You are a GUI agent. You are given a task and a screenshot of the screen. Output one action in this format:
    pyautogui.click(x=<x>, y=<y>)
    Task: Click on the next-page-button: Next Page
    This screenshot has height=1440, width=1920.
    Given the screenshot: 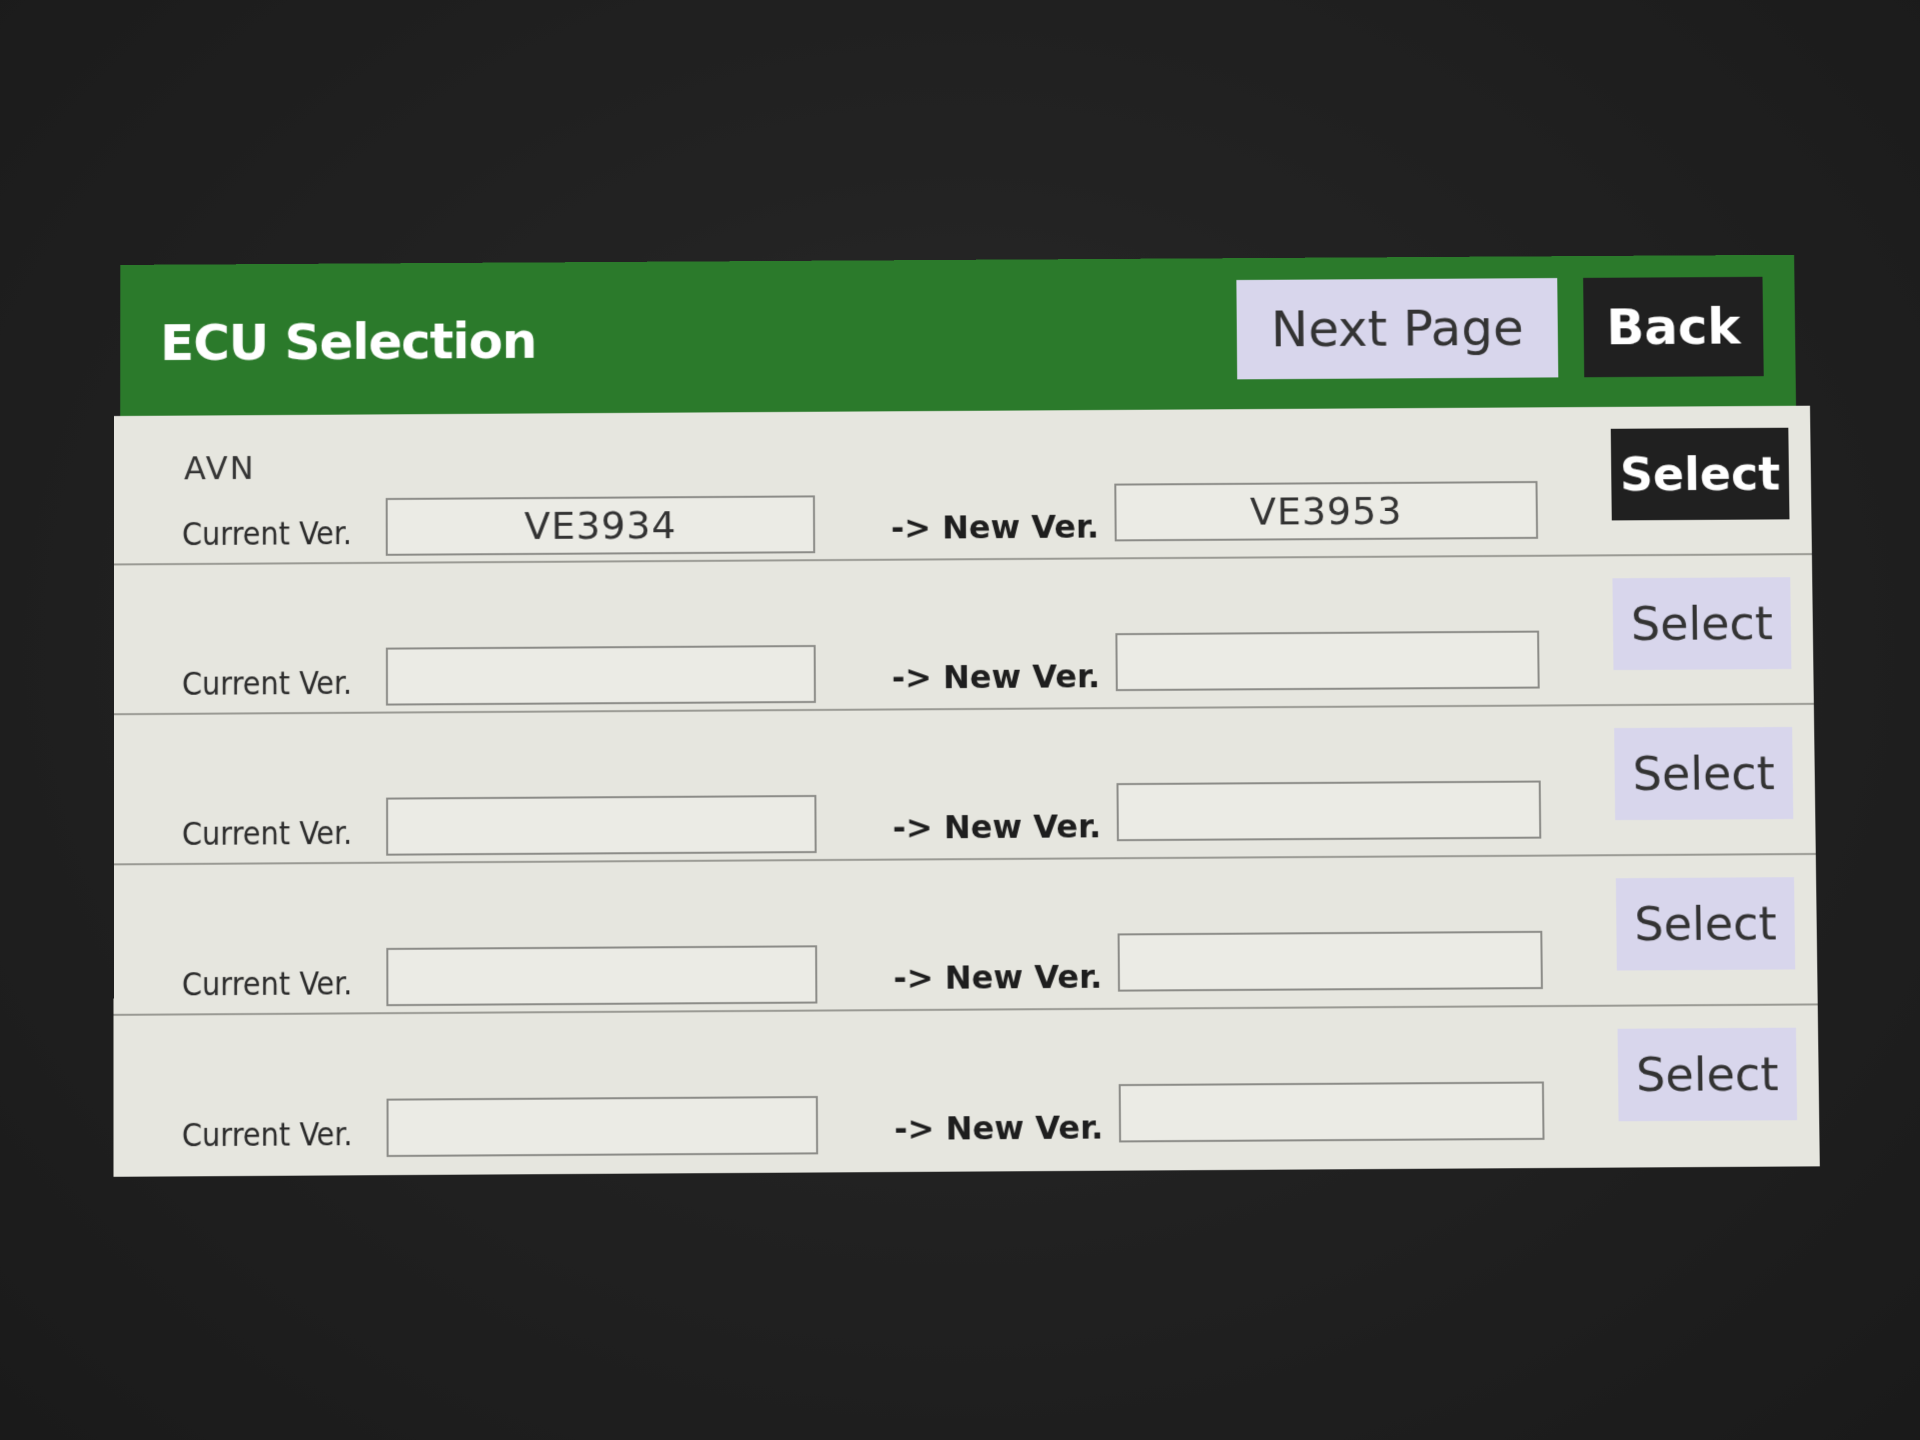 What is the action you would take?
    pyautogui.click(x=1397, y=329)
    